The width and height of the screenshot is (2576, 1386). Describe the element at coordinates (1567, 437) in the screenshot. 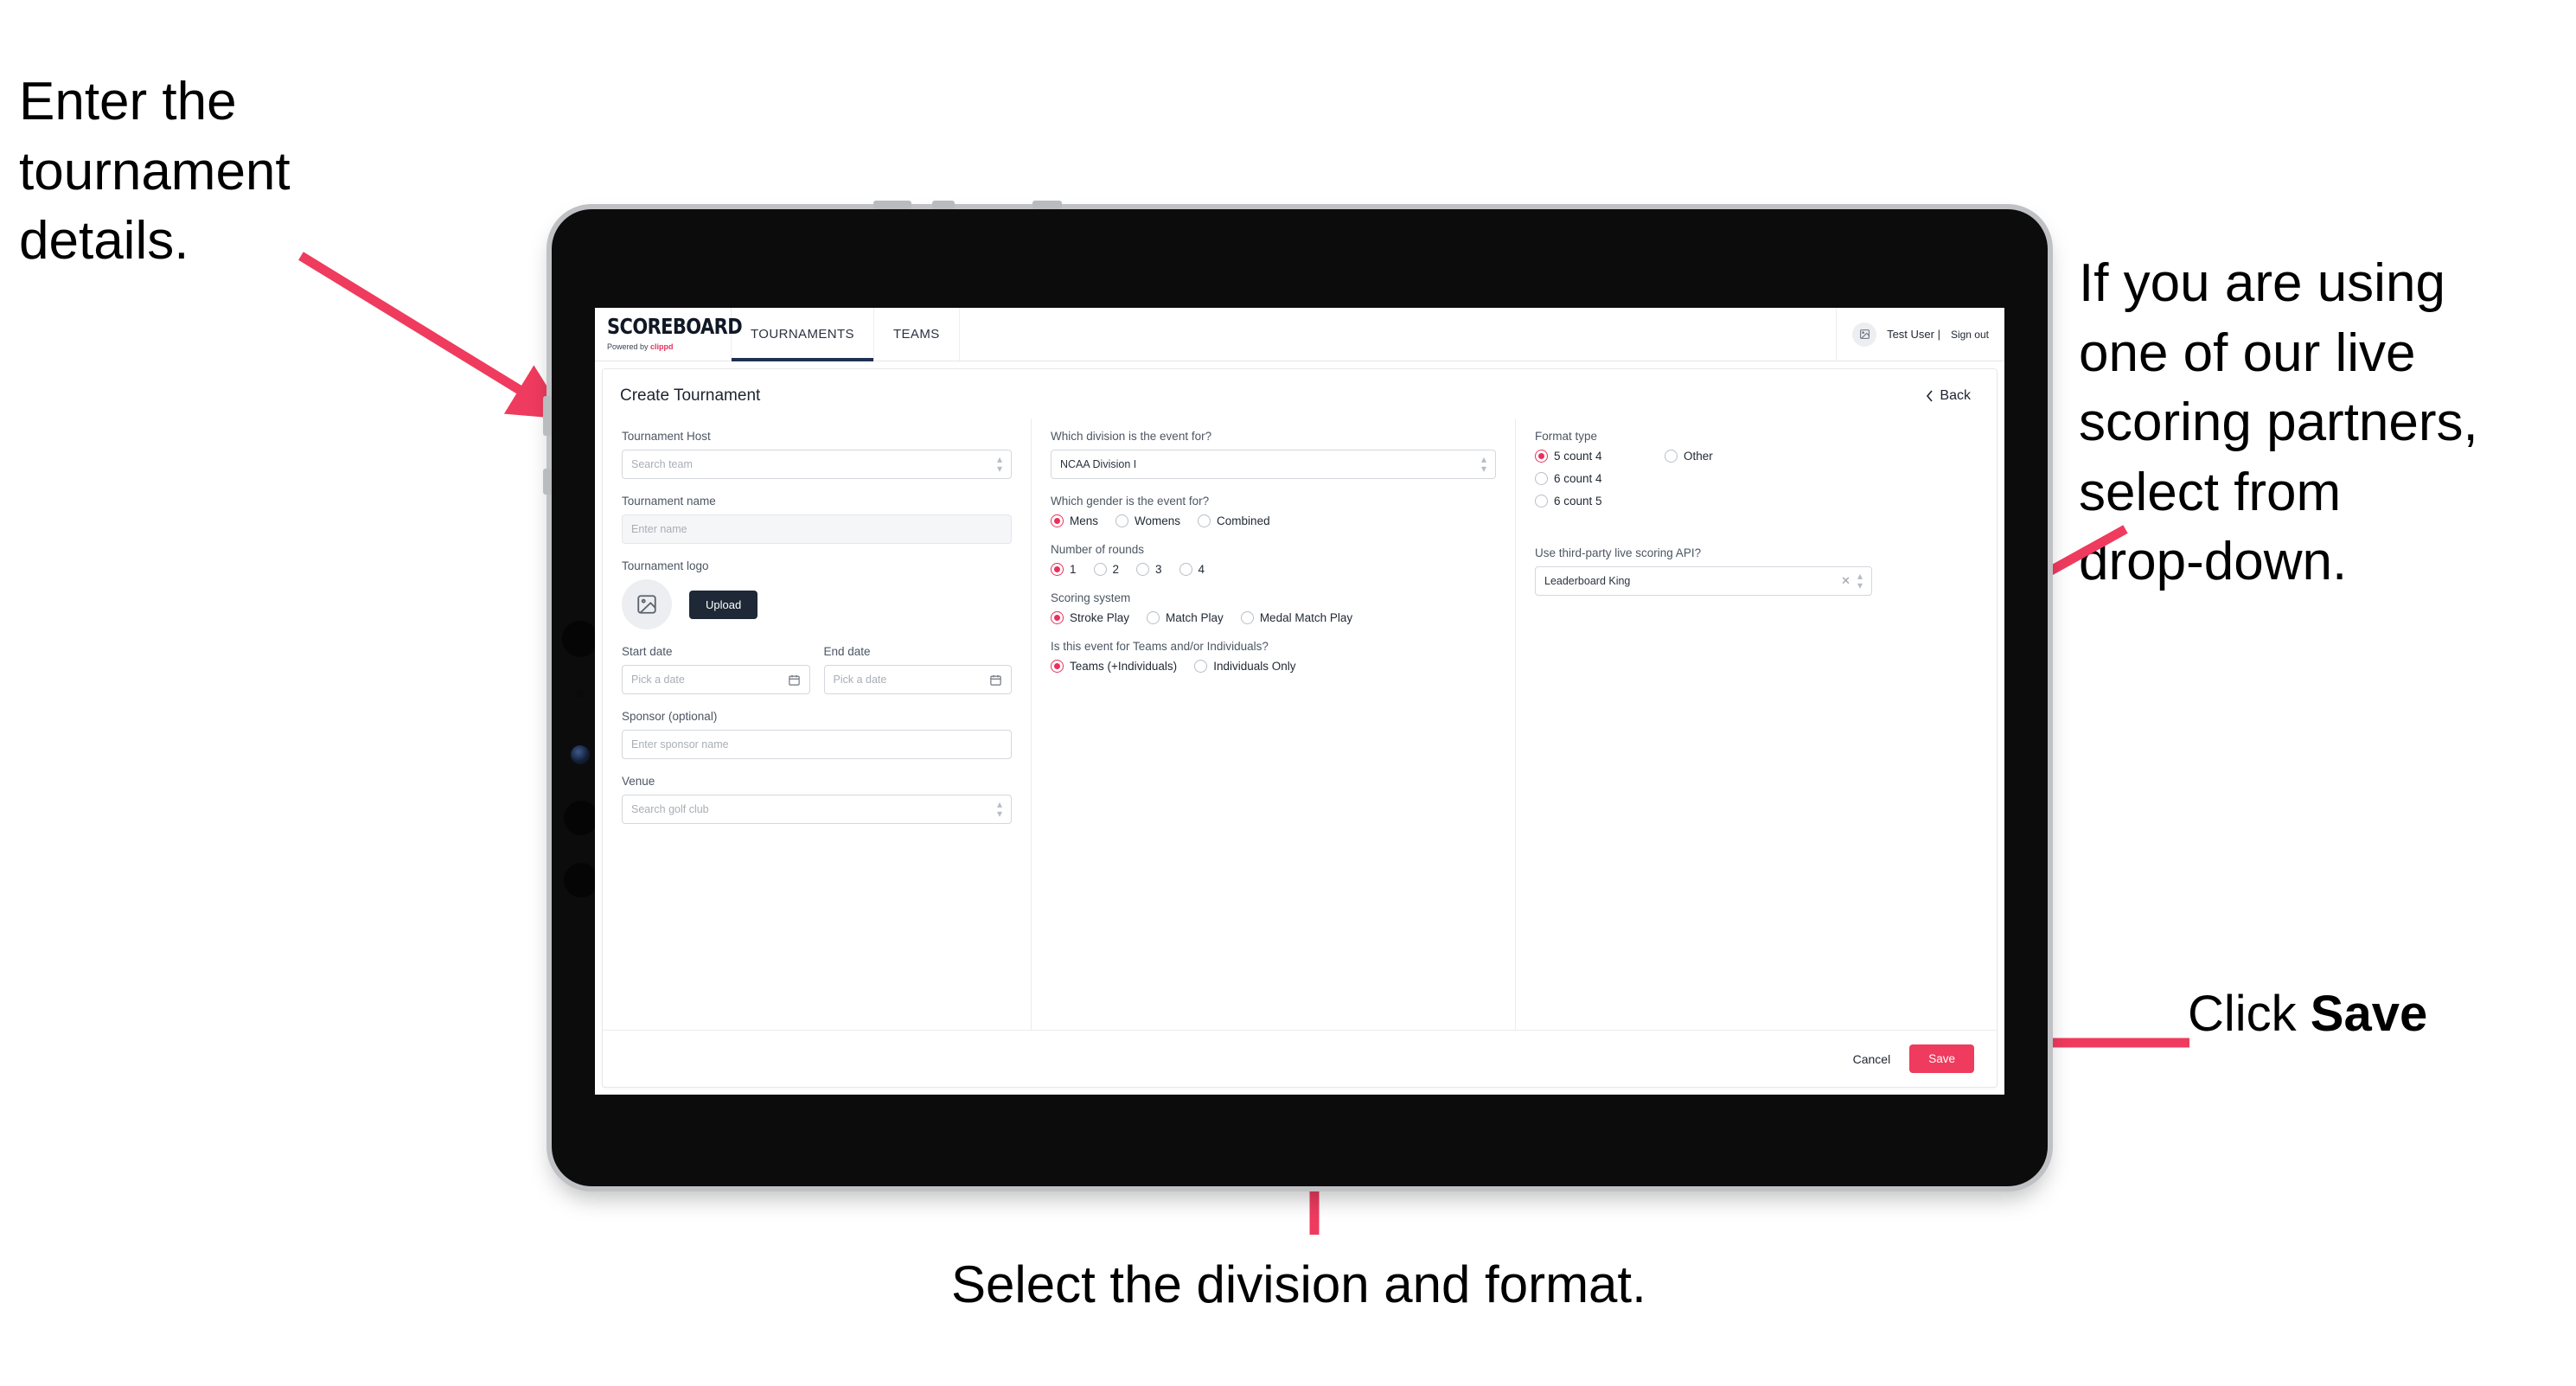

I see `format-type-label: Format type` at that location.